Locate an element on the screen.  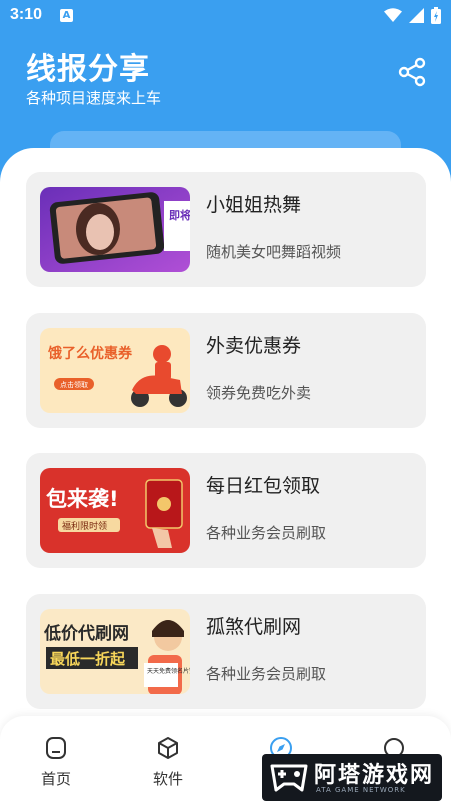
thumb-text: 即将播放 is located at coordinates (179, 215).